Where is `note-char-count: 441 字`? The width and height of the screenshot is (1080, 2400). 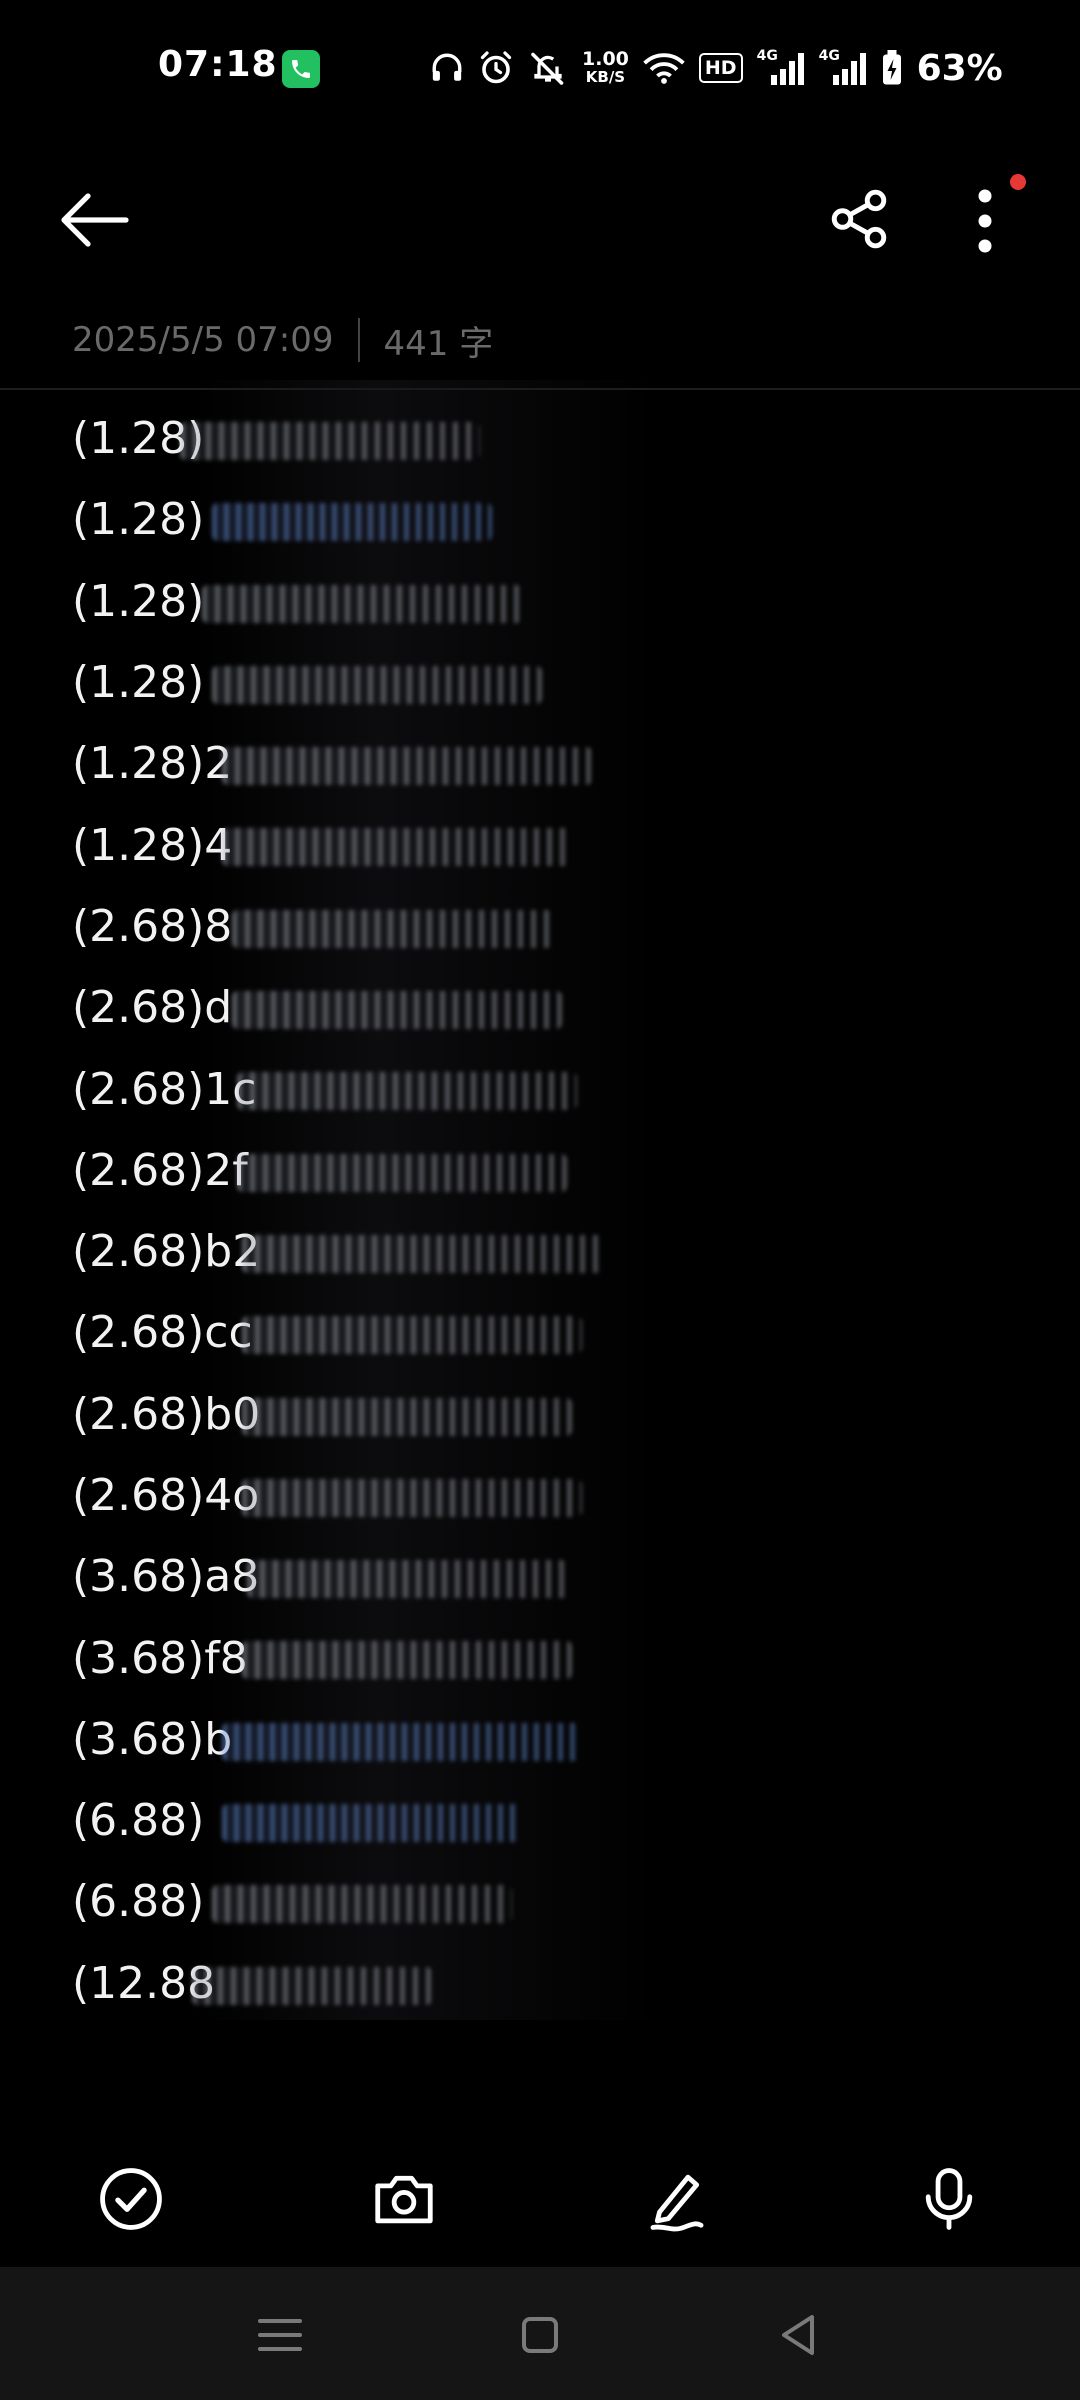
note-char-count: 441 字 is located at coordinates (438, 343).